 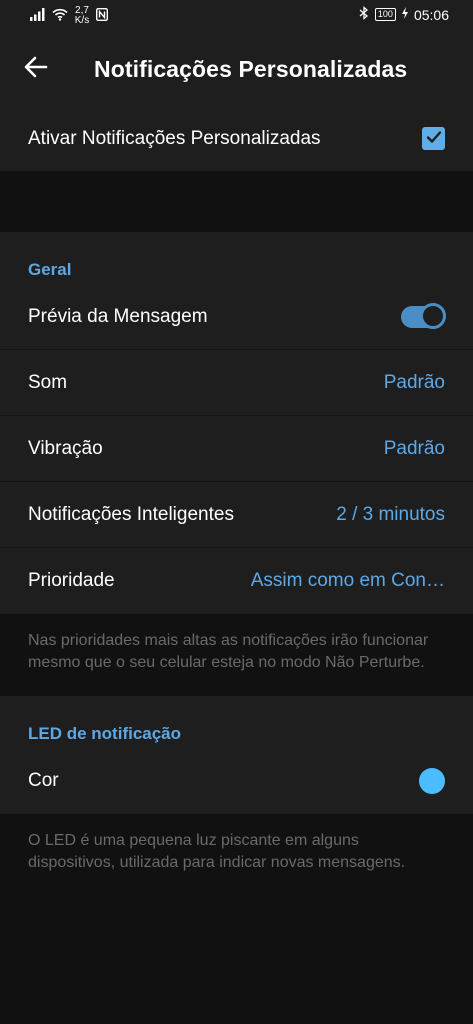 I want to click on led-section: LED de notificação Cor, so click(x=236, y=755).